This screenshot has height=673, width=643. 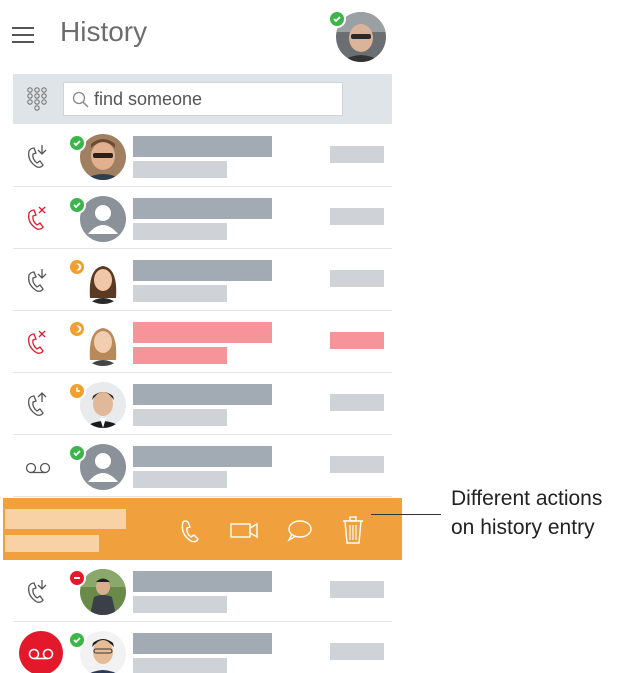 What do you see at coordinates (38, 404) in the screenshot?
I see `outgoing-call-icon` at bounding box center [38, 404].